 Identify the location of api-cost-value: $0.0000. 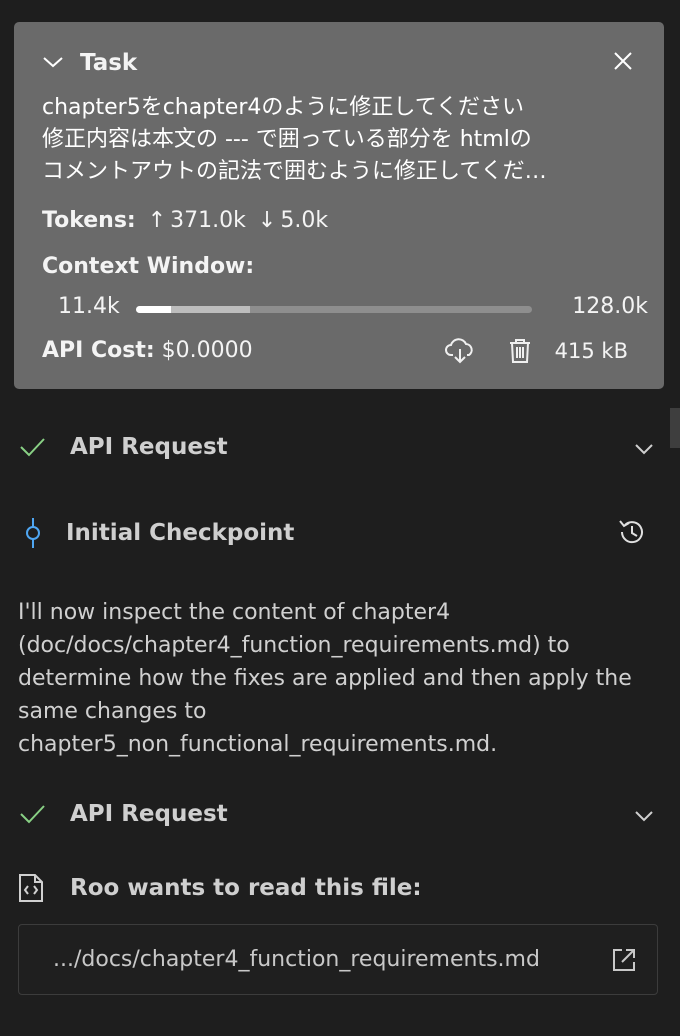
(207, 350).